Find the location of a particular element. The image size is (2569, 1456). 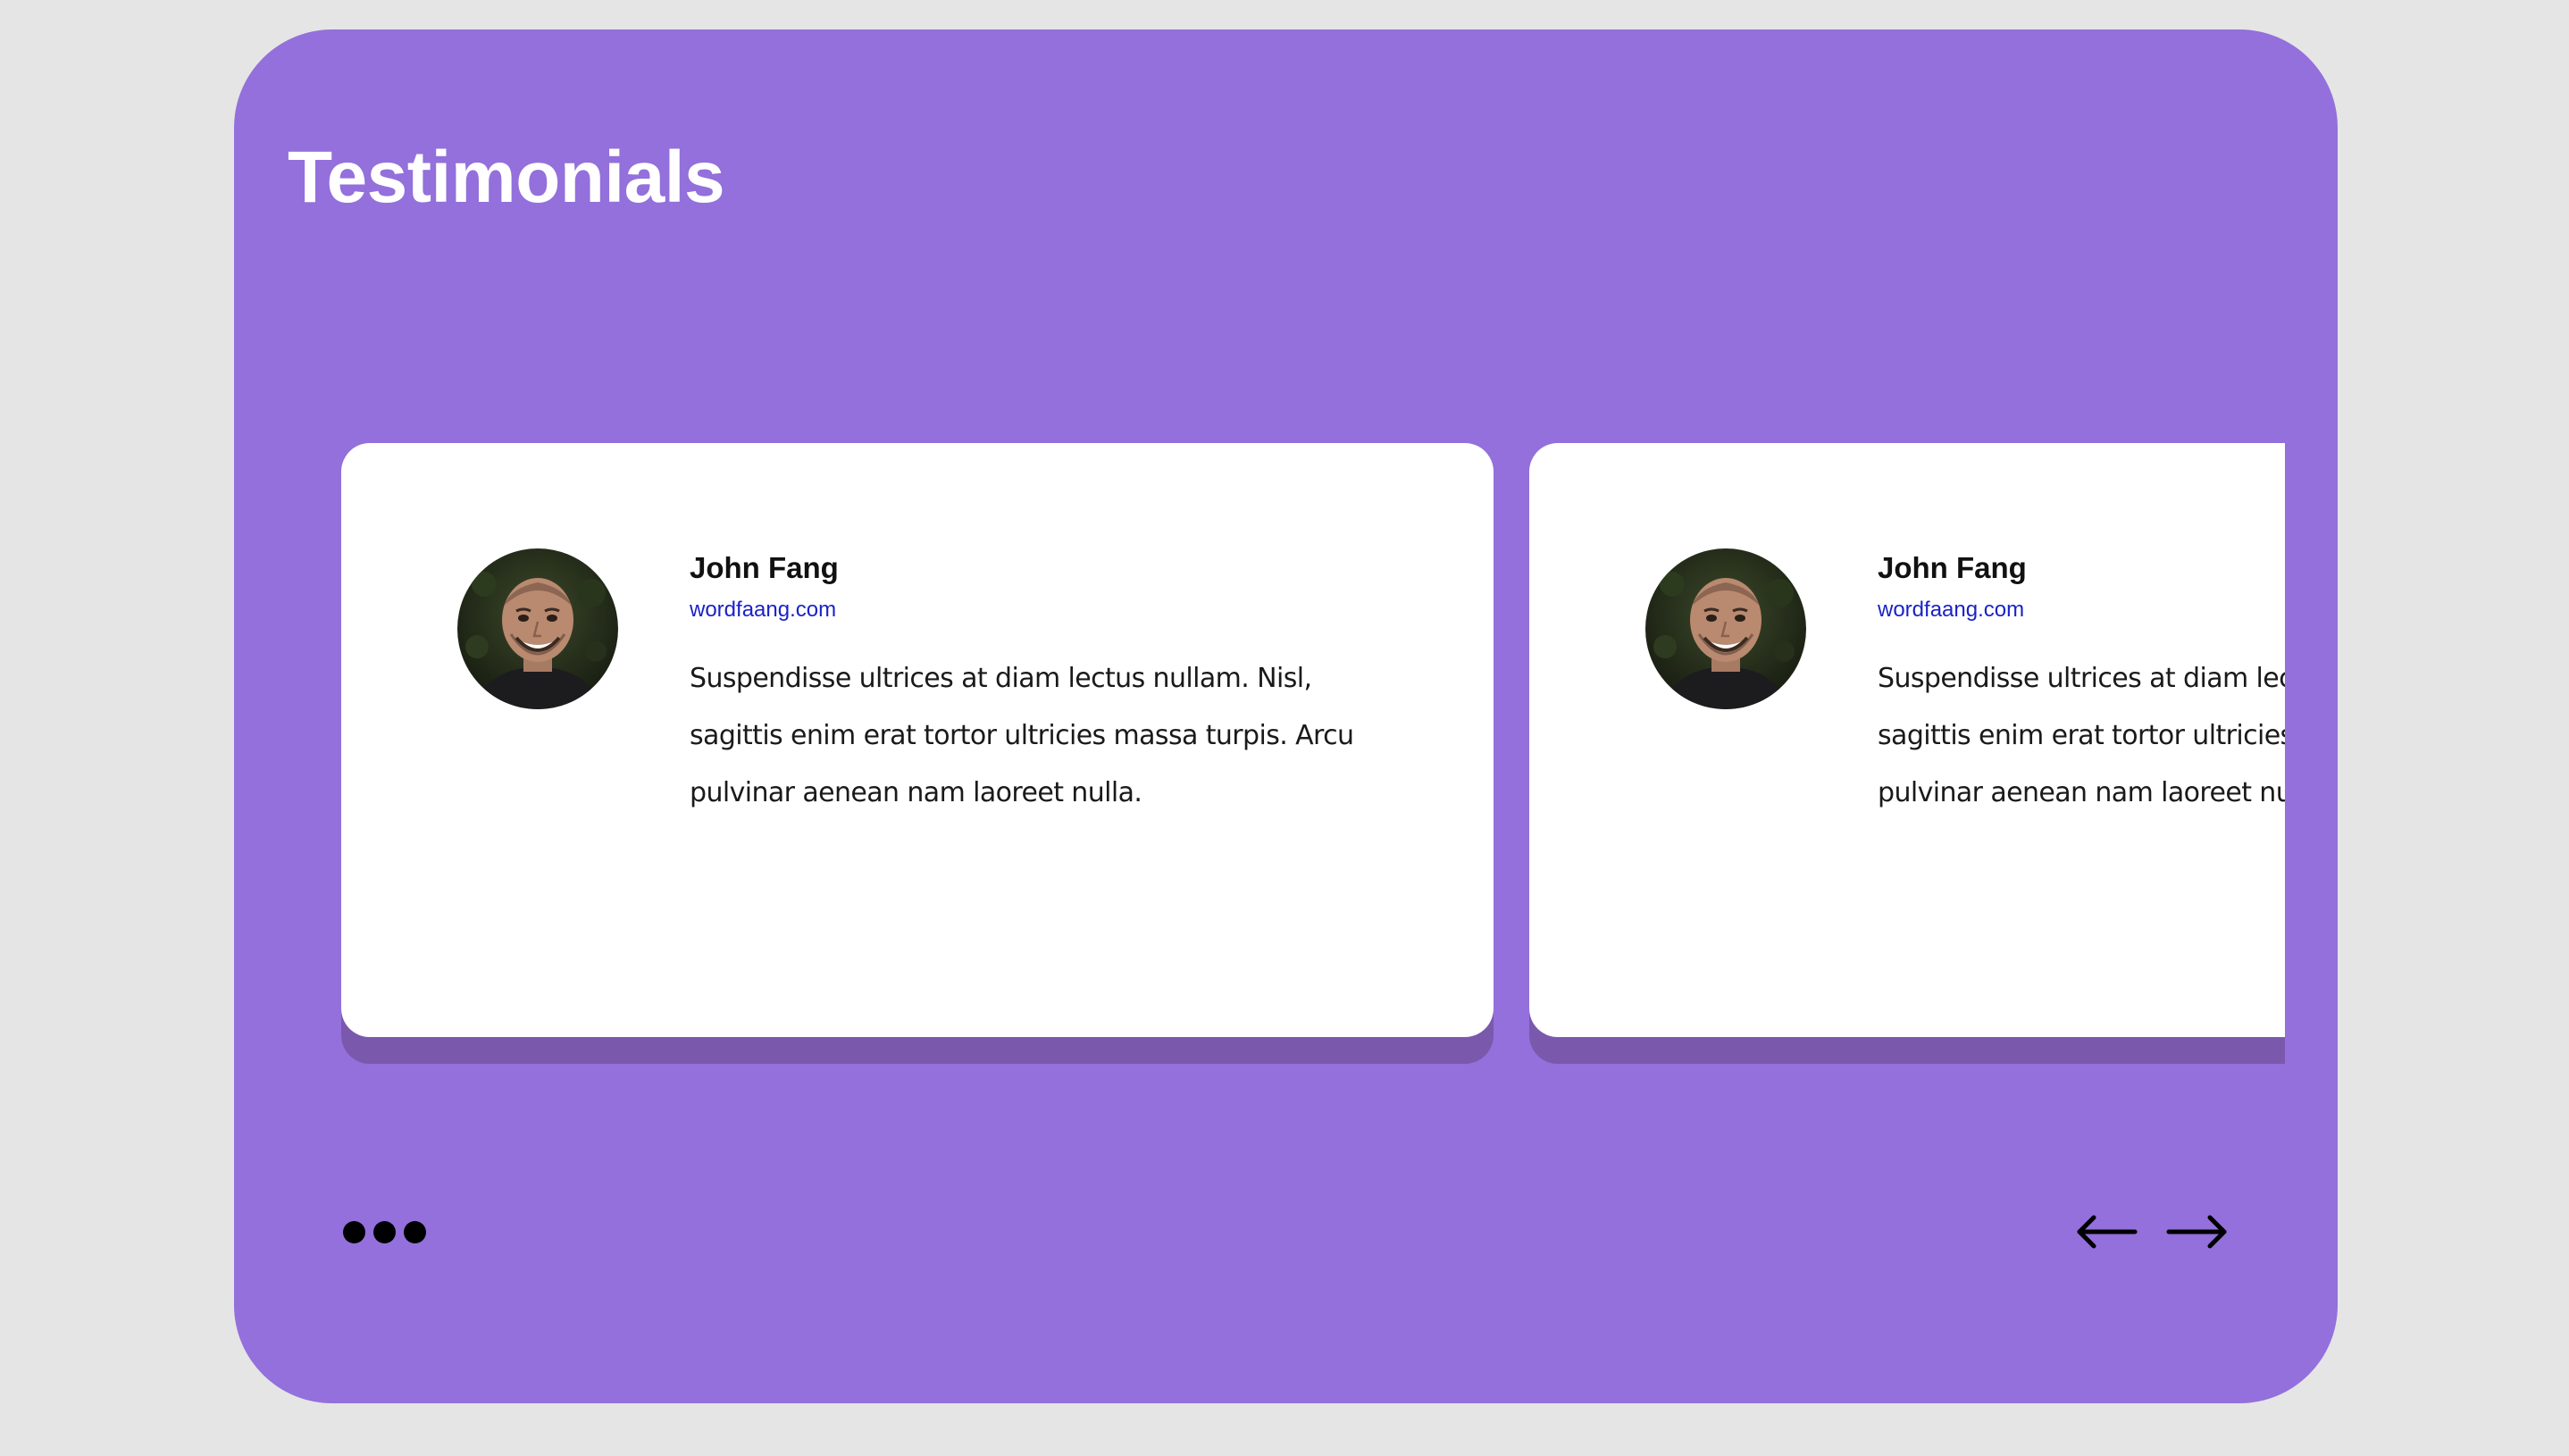

next-button is located at coordinates (2197, 1231).